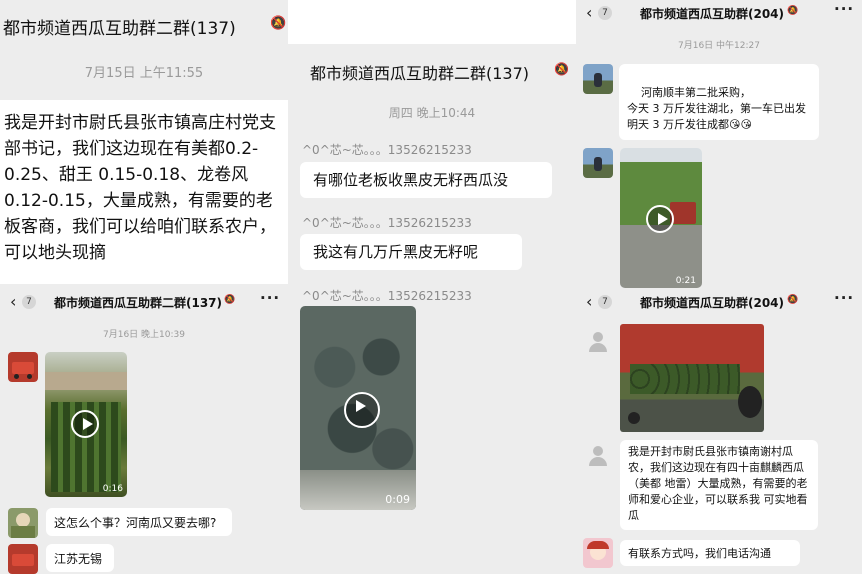 The width and height of the screenshot is (862, 574). Describe the element at coordinates (135, 523) in the screenshot. I see `message-text: 这怎么个事？河南瓜又要去哪?` at that location.